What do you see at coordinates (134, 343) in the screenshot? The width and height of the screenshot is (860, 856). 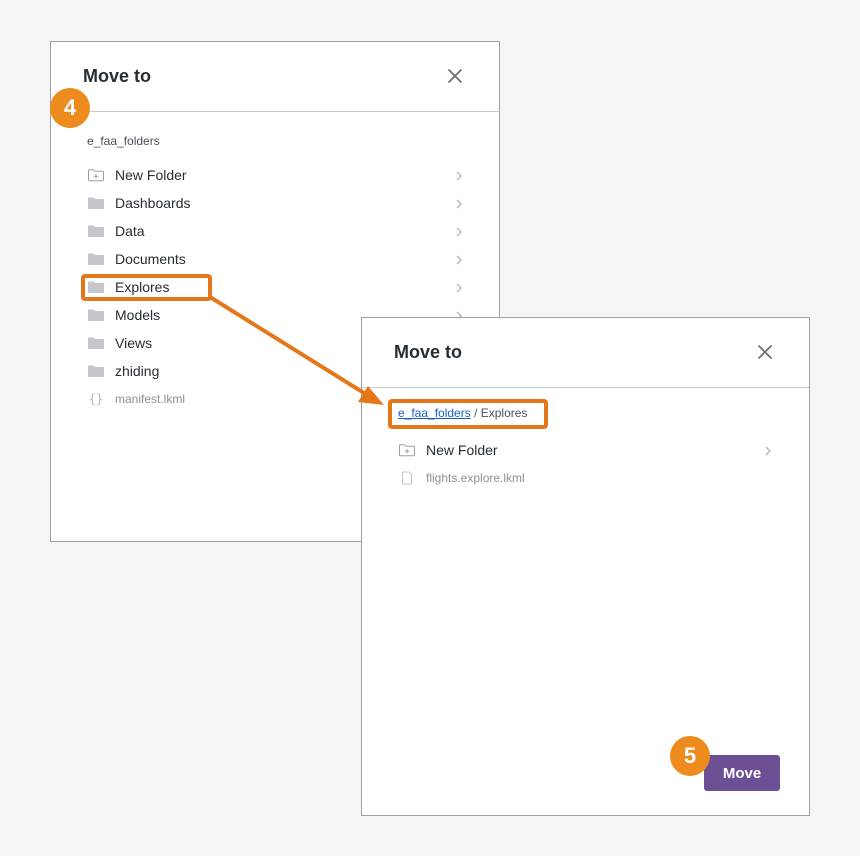 I see `item-label: Views` at bounding box center [134, 343].